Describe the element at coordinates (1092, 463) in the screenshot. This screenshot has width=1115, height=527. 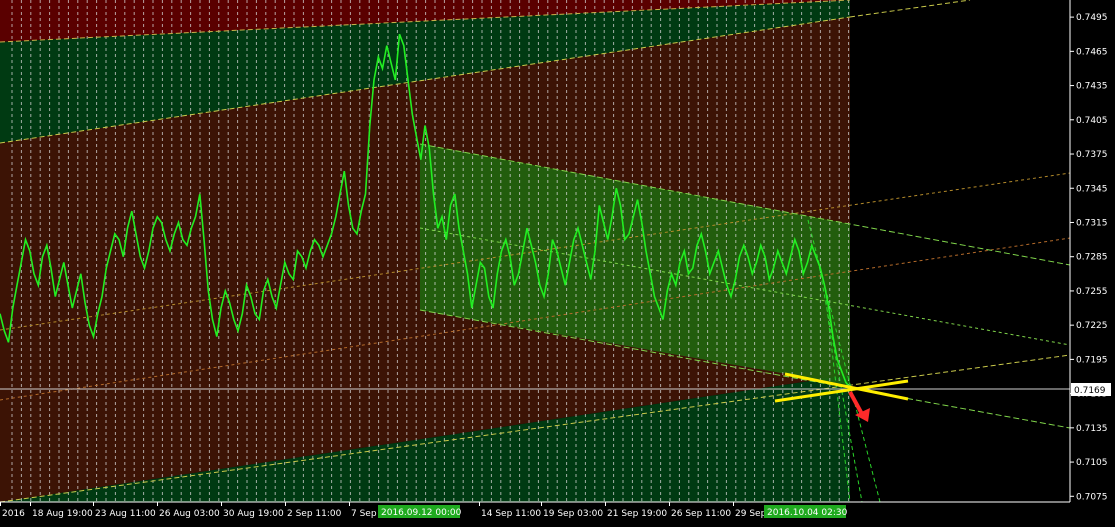
I see `price-tick-label: 0.7105` at that location.